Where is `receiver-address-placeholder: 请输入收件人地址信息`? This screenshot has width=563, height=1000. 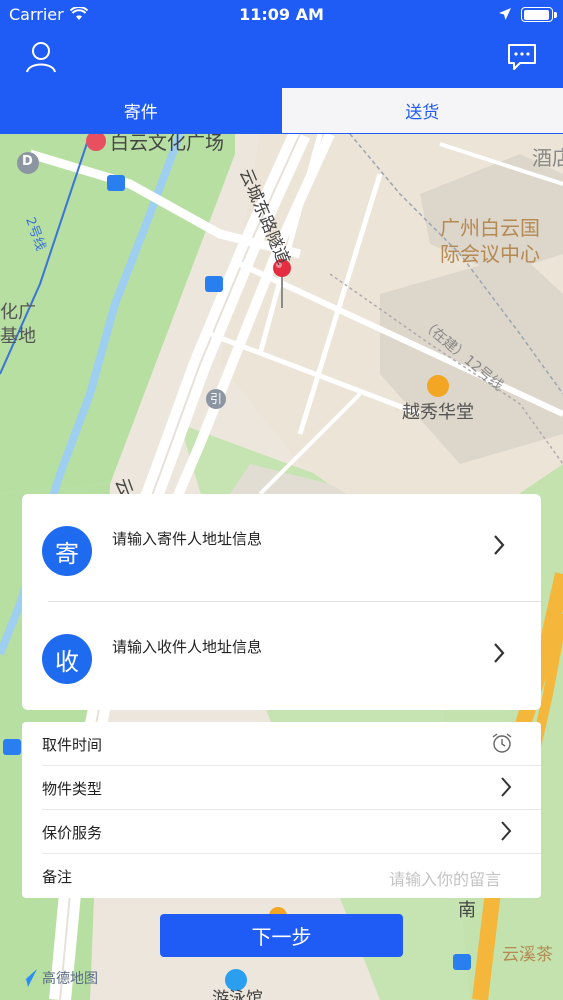 receiver-address-placeholder: 请输入收件人地址信息 is located at coordinates (187, 647).